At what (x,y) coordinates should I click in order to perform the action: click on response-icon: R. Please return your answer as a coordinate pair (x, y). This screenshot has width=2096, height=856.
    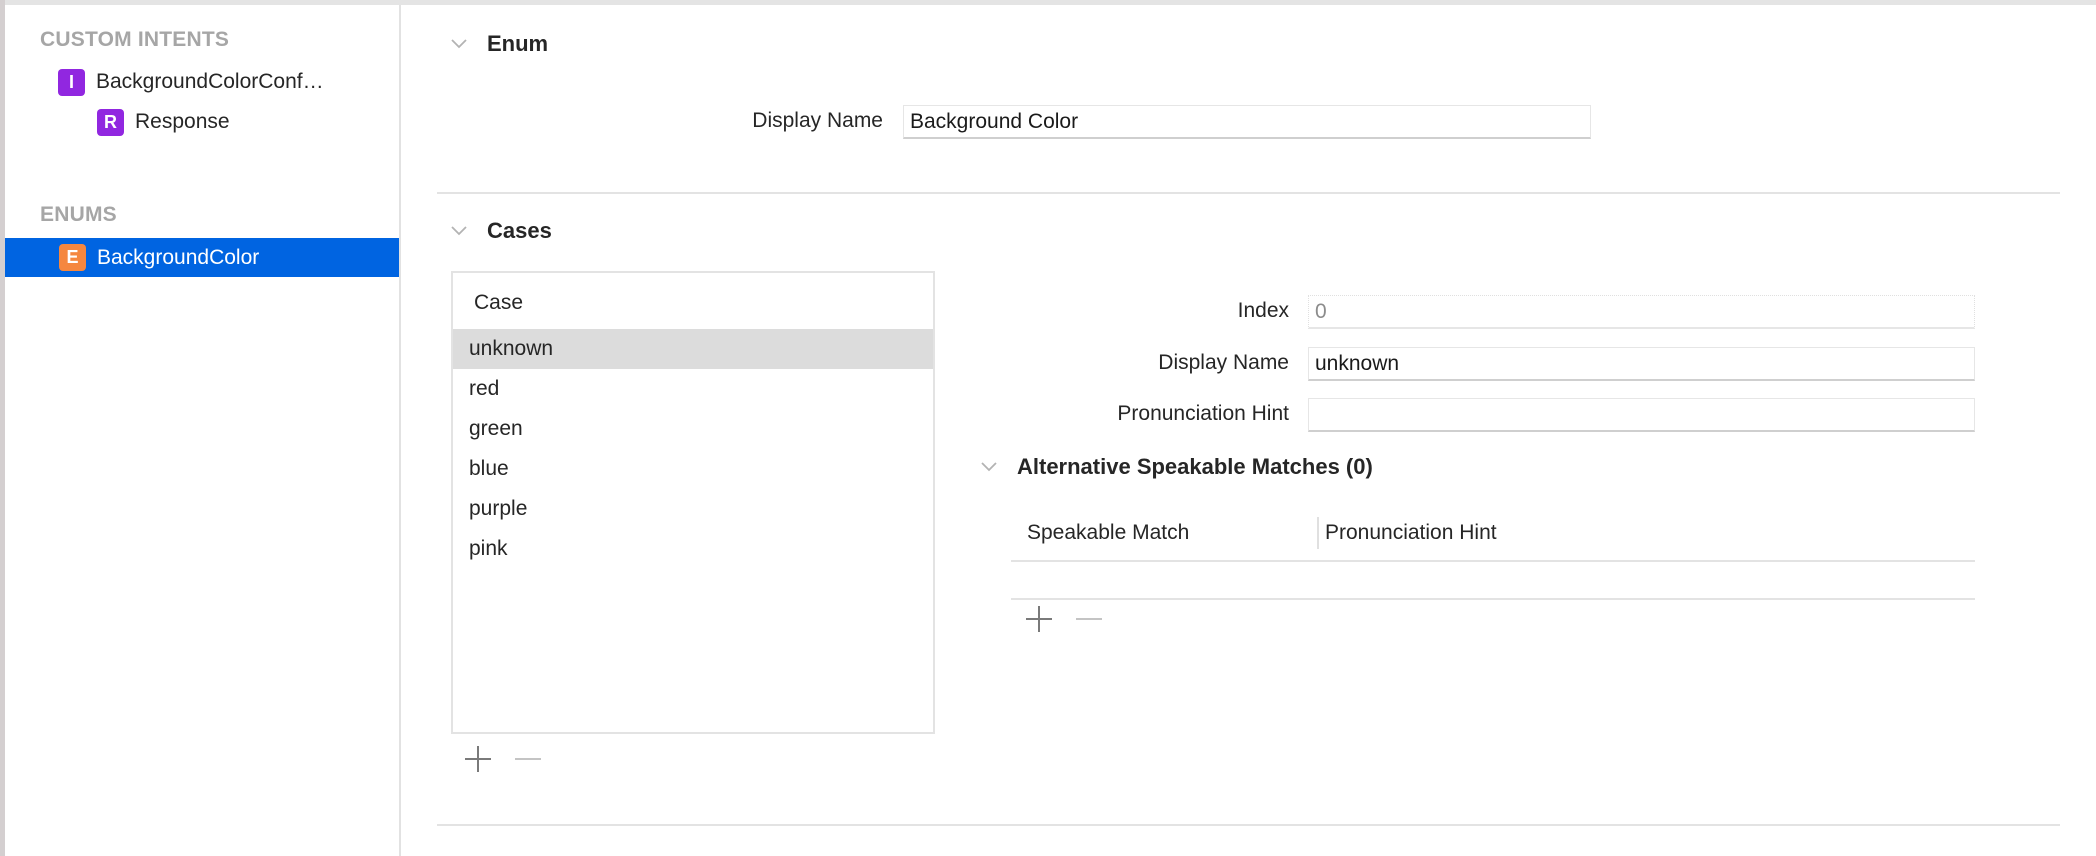
    Looking at the image, I should click on (110, 122).